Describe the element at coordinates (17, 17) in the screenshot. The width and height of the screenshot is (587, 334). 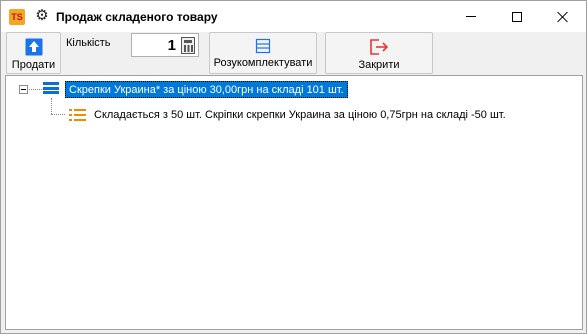
I see `app-logo-icon: TS` at that location.